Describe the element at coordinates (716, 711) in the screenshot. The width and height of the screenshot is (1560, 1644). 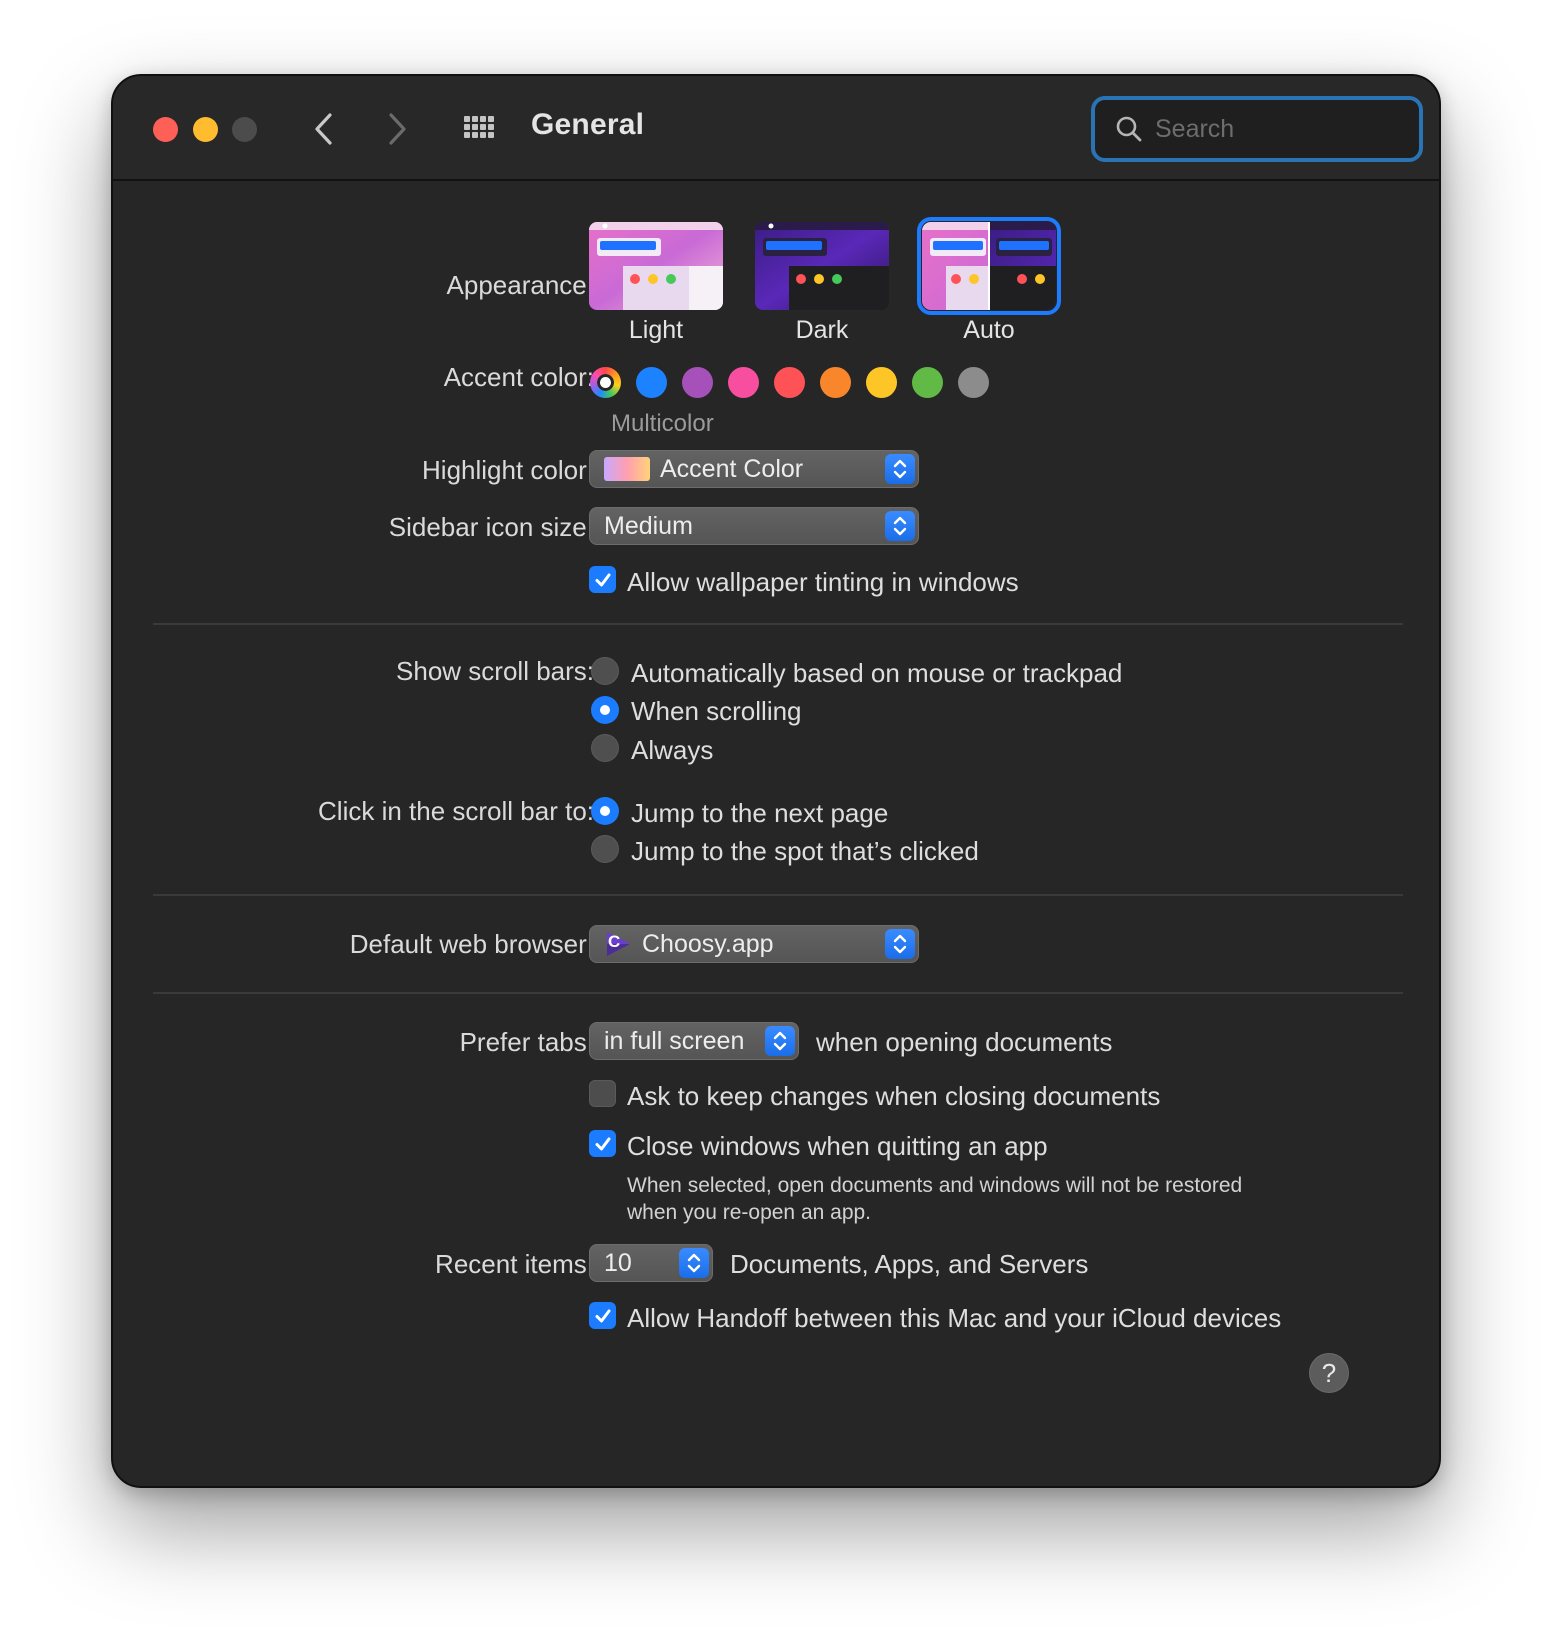
I see `scroll-bars-when-scrolling-label: When scrolling` at that location.